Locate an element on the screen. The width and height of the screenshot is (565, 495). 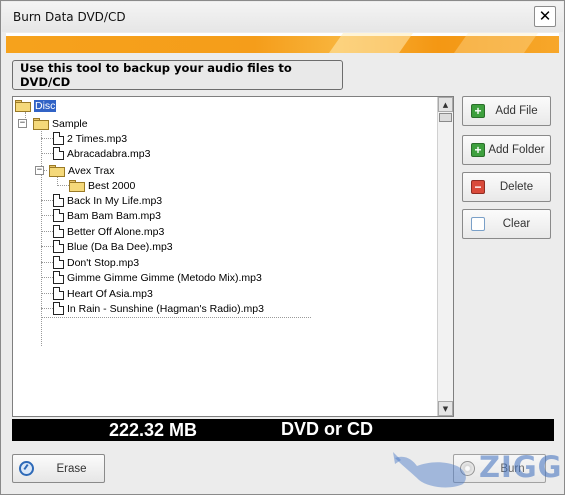
minus-icon: − is located at coordinates (478, 187).